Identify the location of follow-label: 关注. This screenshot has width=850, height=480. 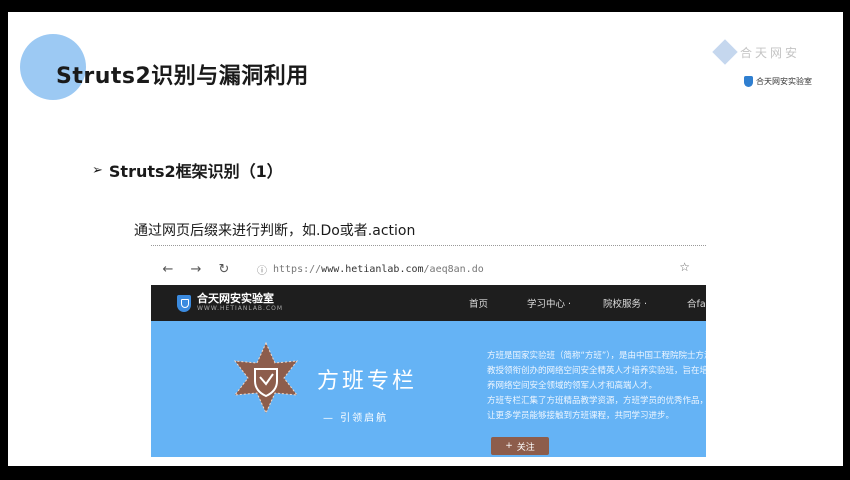
(525, 447).